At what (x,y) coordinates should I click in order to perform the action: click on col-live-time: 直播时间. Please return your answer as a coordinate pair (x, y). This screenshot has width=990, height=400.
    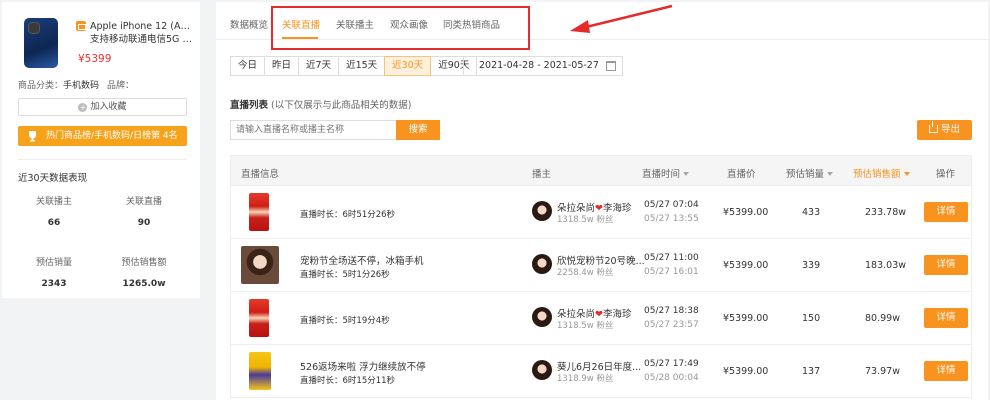
    Looking at the image, I should click on (666, 173).